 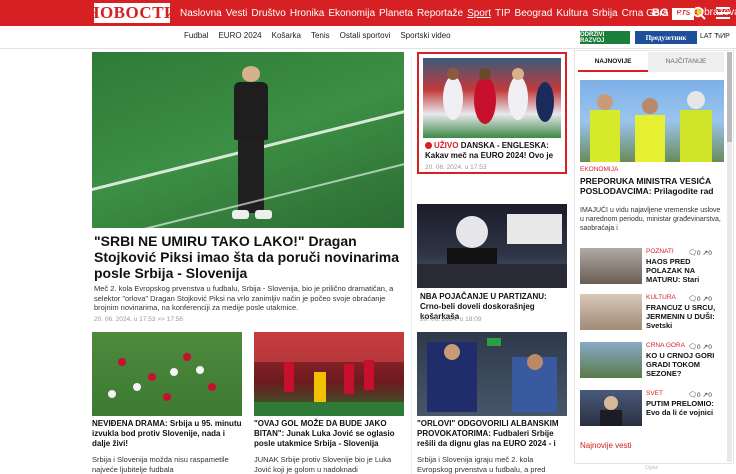 What do you see at coordinates (715, 36) in the screenshot?
I see `script-switch: LAT ЋИР` at bounding box center [715, 36].